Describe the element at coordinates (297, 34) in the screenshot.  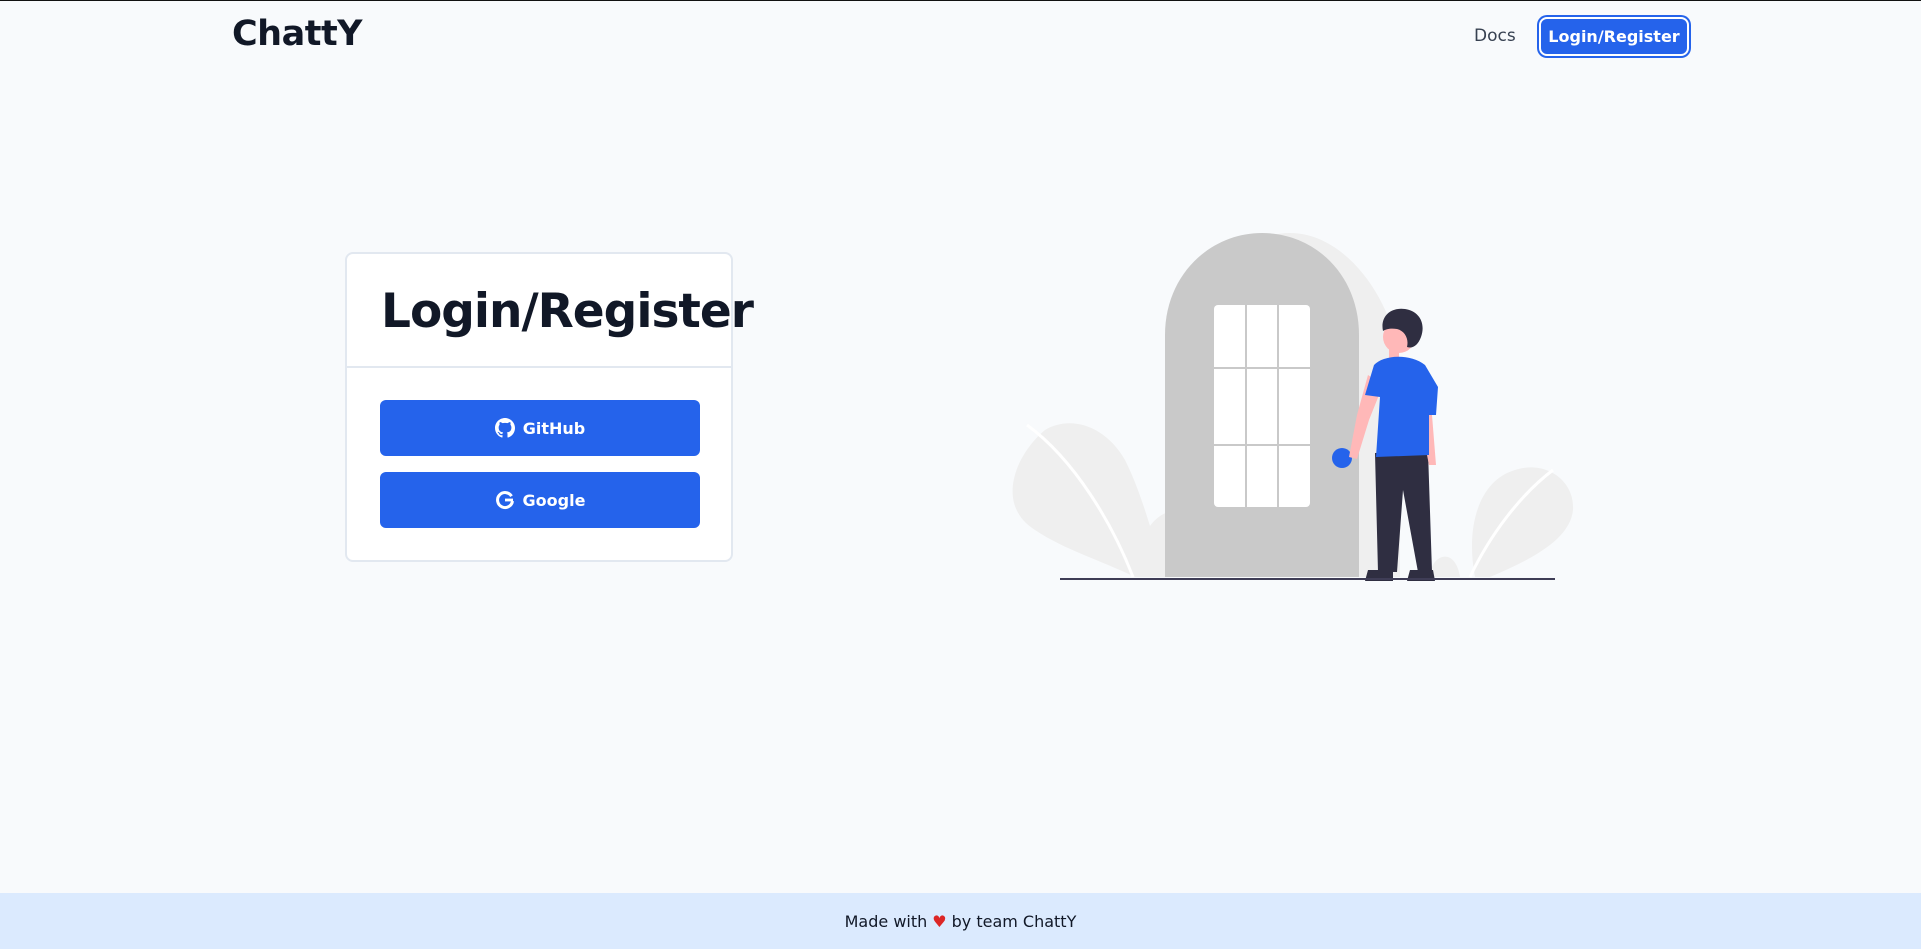
I see `logo: ChattY` at that location.